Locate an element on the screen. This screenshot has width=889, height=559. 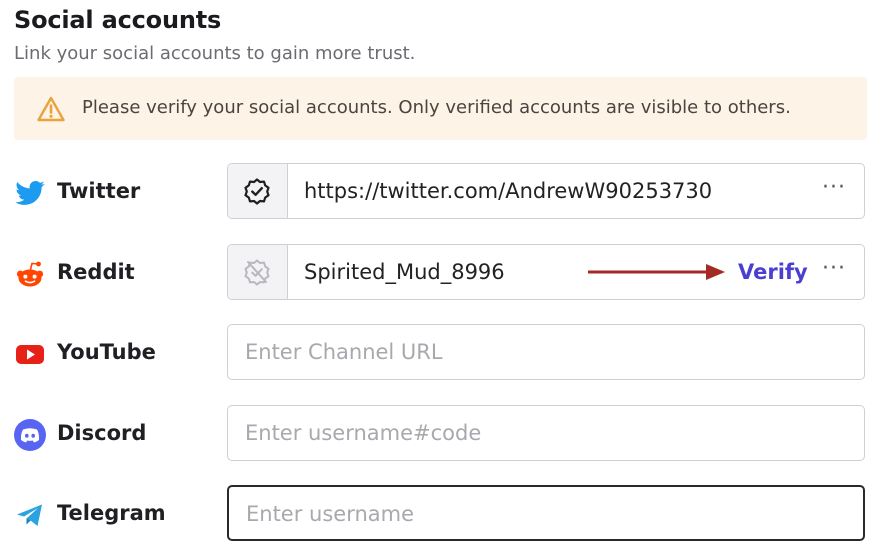
twitter-url-value: https://twitter.com/AndrewW90253730 is located at coordinates (508, 191).